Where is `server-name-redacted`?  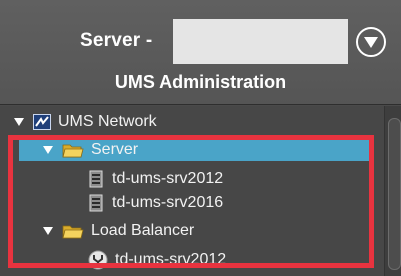
server-name-redacted is located at coordinates (260, 41).